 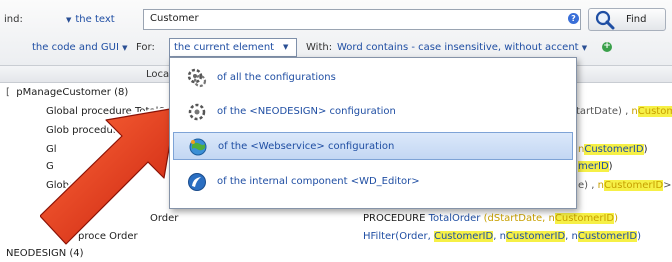 What do you see at coordinates (13, 19) in the screenshot?
I see `find-label: ind:` at bounding box center [13, 19].